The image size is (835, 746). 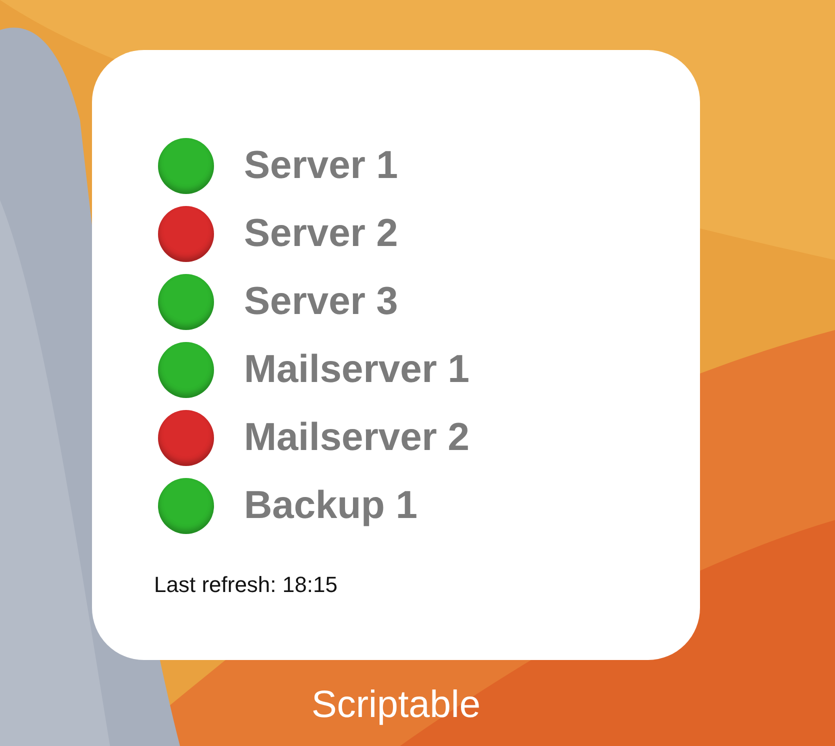 I want to click on server-name: Mailserver 2, so click(x=357, y=438).